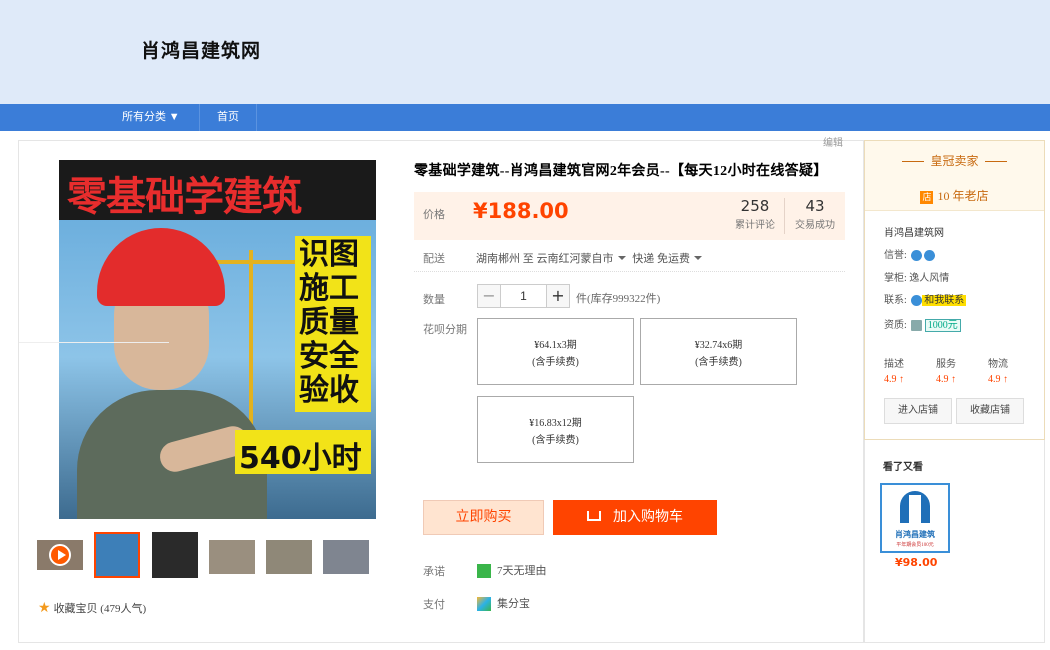  I want to click on nav-home: 首页, so click(228, 117).